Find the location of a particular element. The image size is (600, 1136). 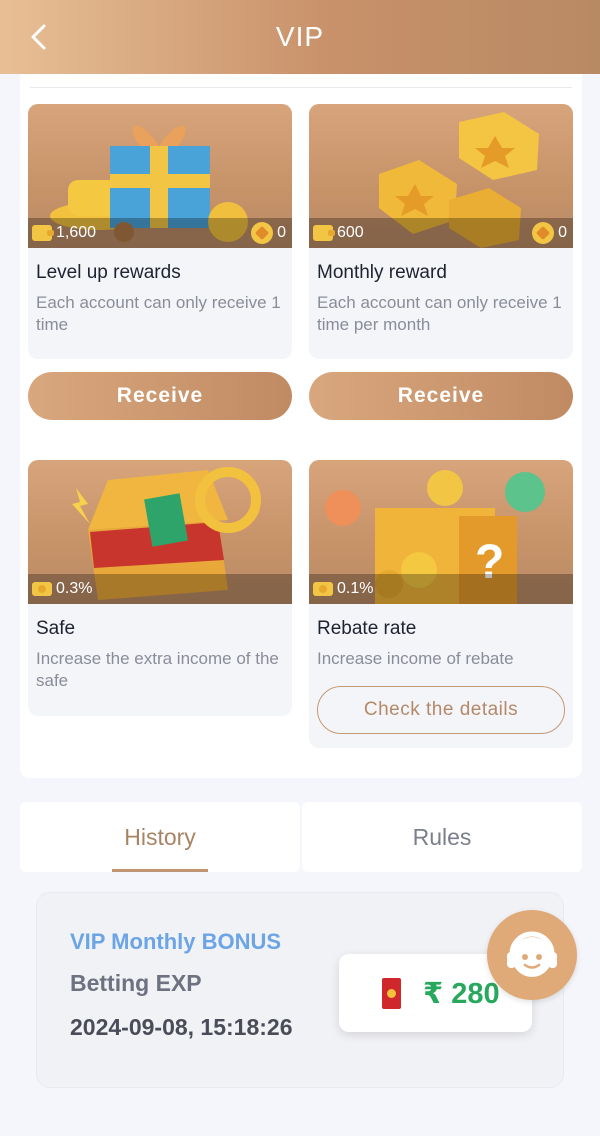

safe-rate: 0.3% is located at coordinates (160, 589).